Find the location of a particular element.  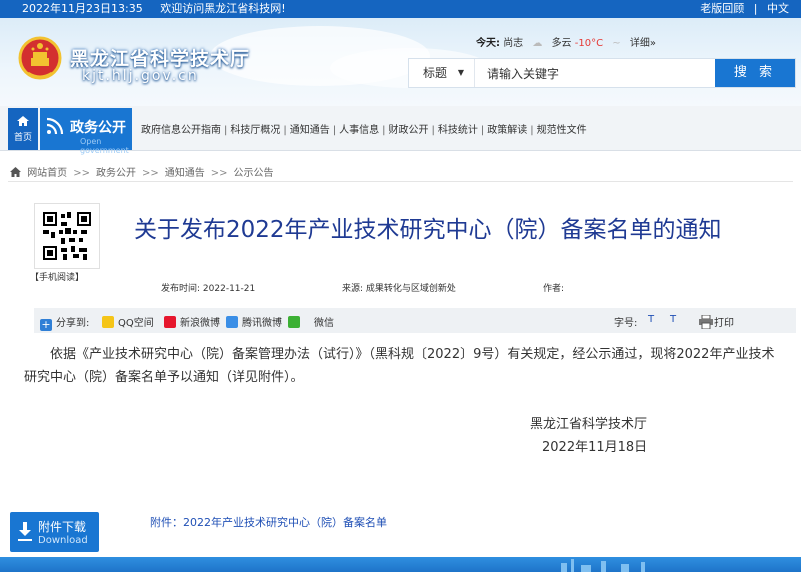

wechat-icon is located at coordinates (294, 322).